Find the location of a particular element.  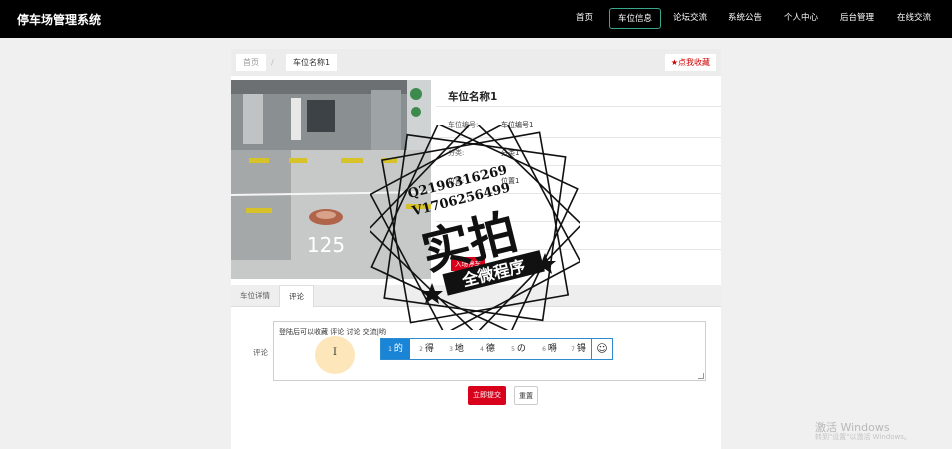

ime-candidate: 7锝 is located at coordinates (578, 349).